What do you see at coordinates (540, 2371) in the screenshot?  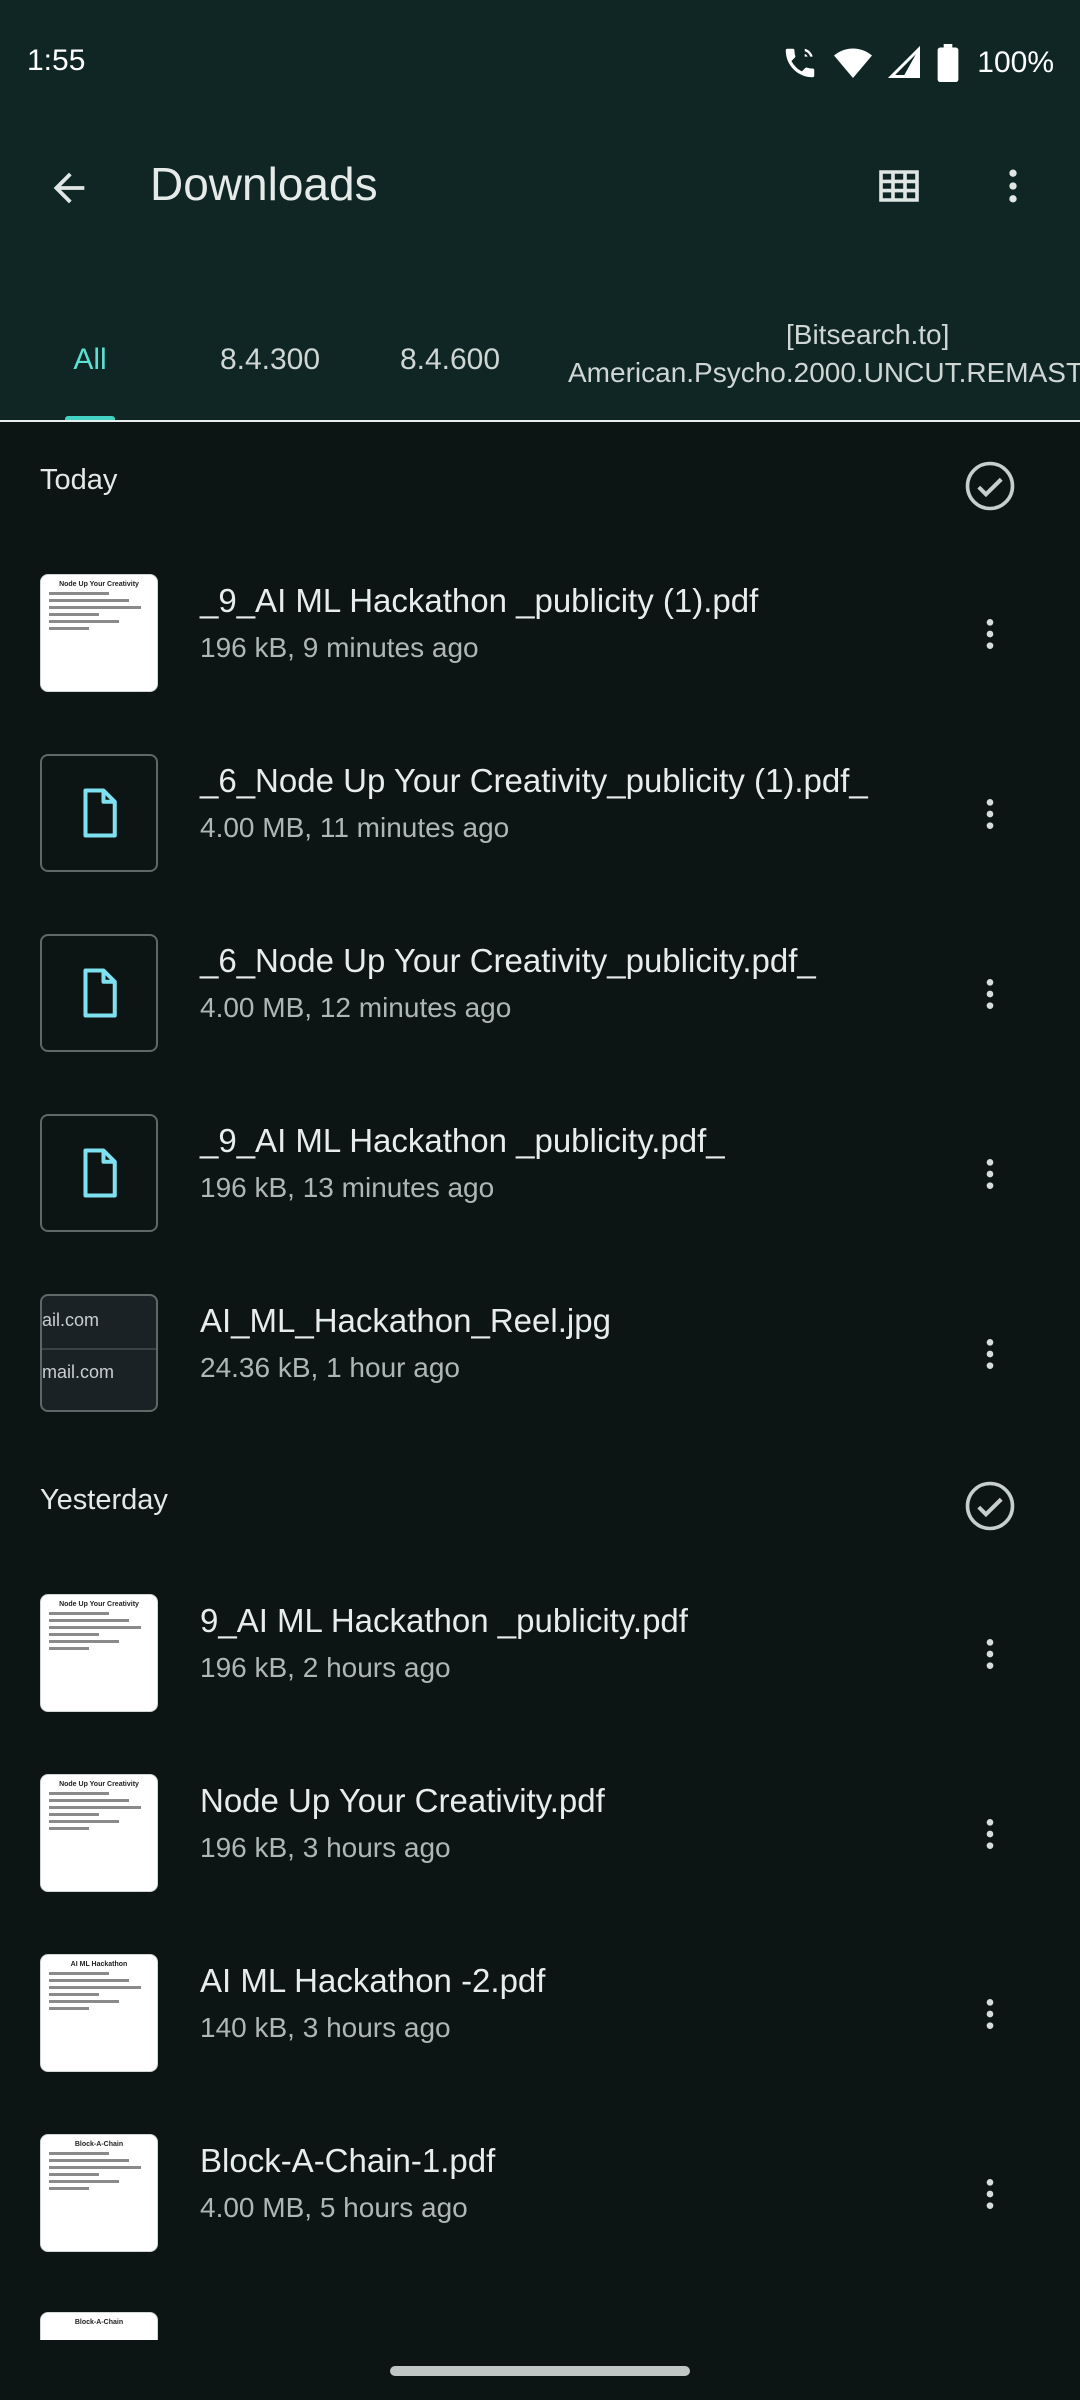 I see `gesture-nav-handle` at bounding box center [540, 2371].